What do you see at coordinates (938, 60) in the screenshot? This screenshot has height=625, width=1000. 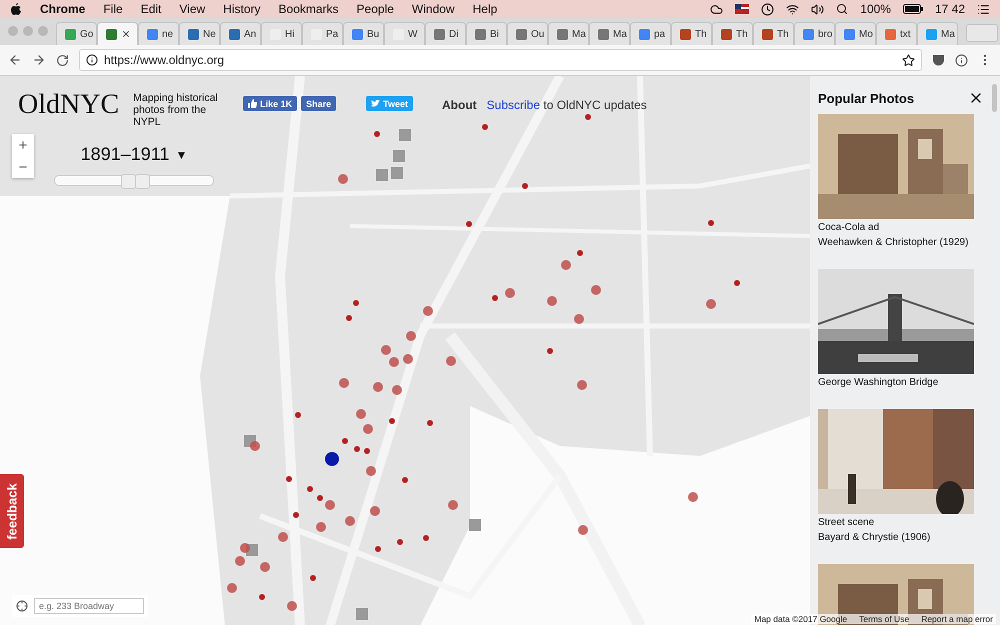 I see `pocket-icon` at bounding box center [938, 60].